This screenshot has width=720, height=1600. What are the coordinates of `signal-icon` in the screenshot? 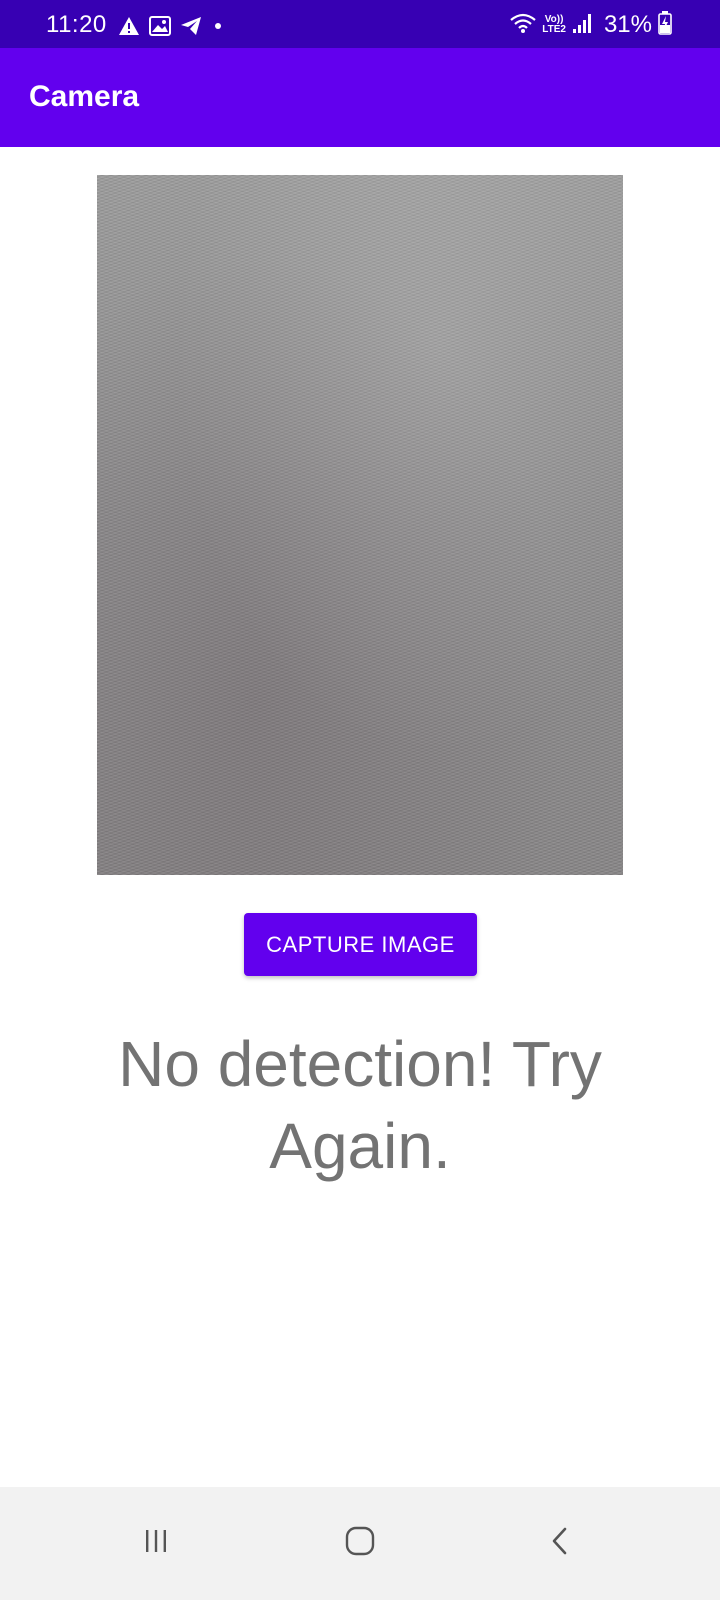 It's located at (583, 25).